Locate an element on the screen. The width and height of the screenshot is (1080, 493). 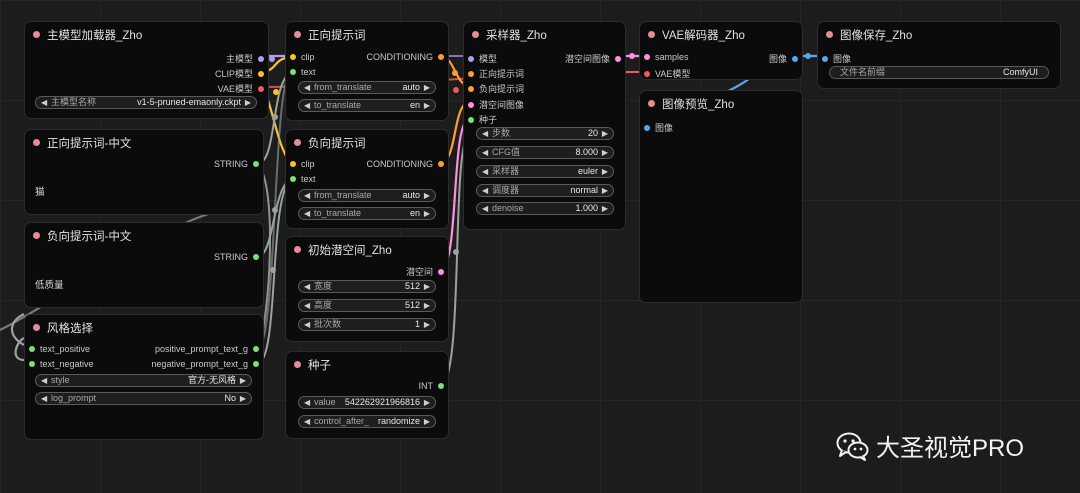
input-text-positive: text_positive is located at coordinates (59, 349).